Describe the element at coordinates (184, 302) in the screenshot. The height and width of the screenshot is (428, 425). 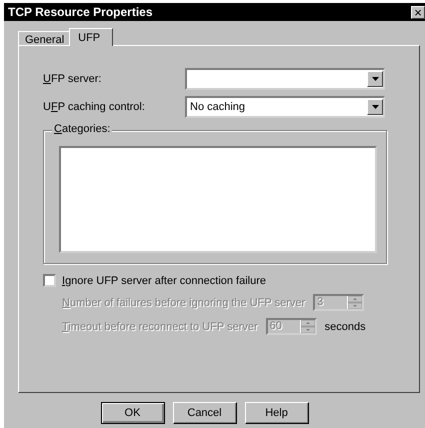
I see `spinner-label: Number of failures before ignoring the UFP server` at that location.